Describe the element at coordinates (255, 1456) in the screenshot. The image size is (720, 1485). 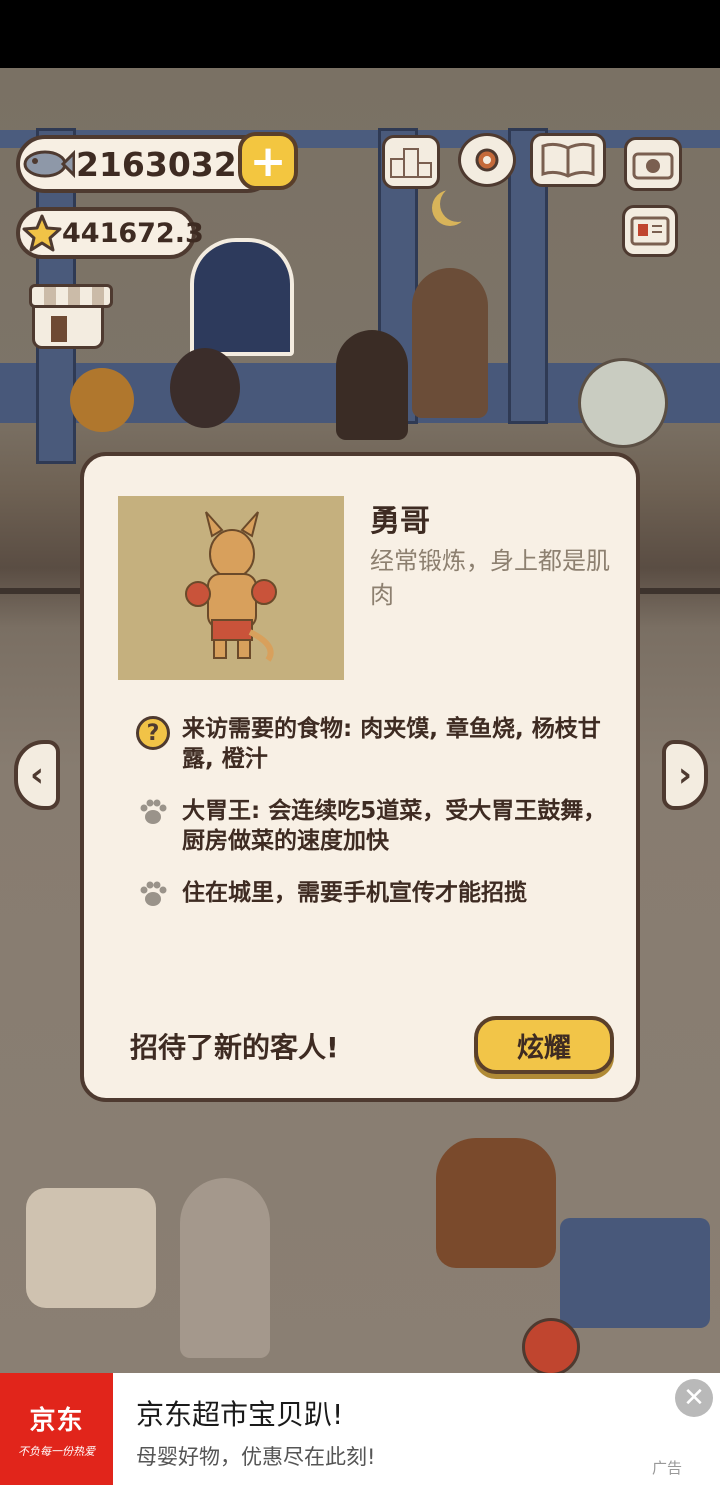
I see `ad-subtitle: 母婴好物，优惠尽在此刻!` at that location.